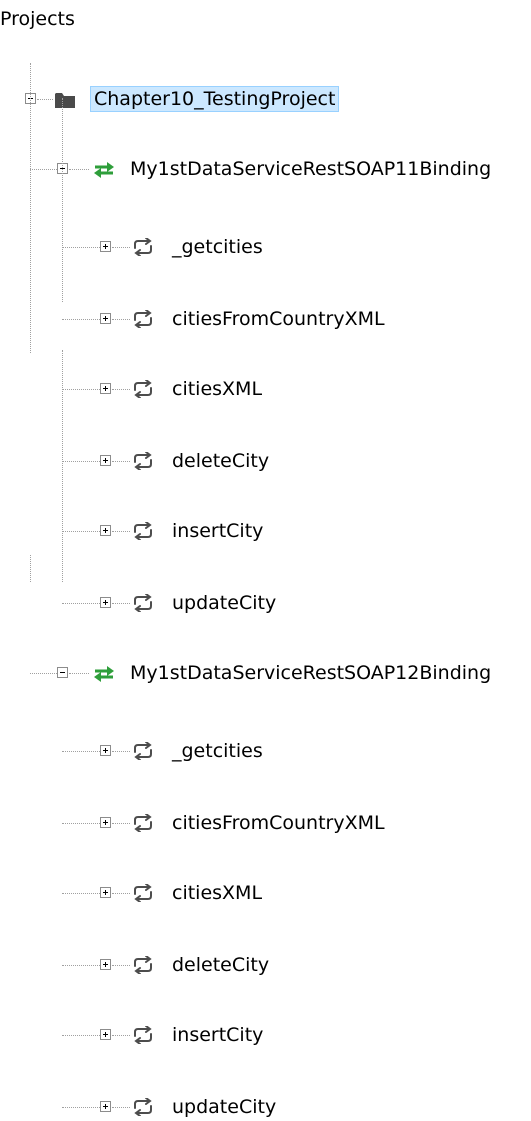  What do you see at coordinates (217, 1035) in the screenshot?
I see `operation-label: insertCity` at bounding box center [217, 1035].